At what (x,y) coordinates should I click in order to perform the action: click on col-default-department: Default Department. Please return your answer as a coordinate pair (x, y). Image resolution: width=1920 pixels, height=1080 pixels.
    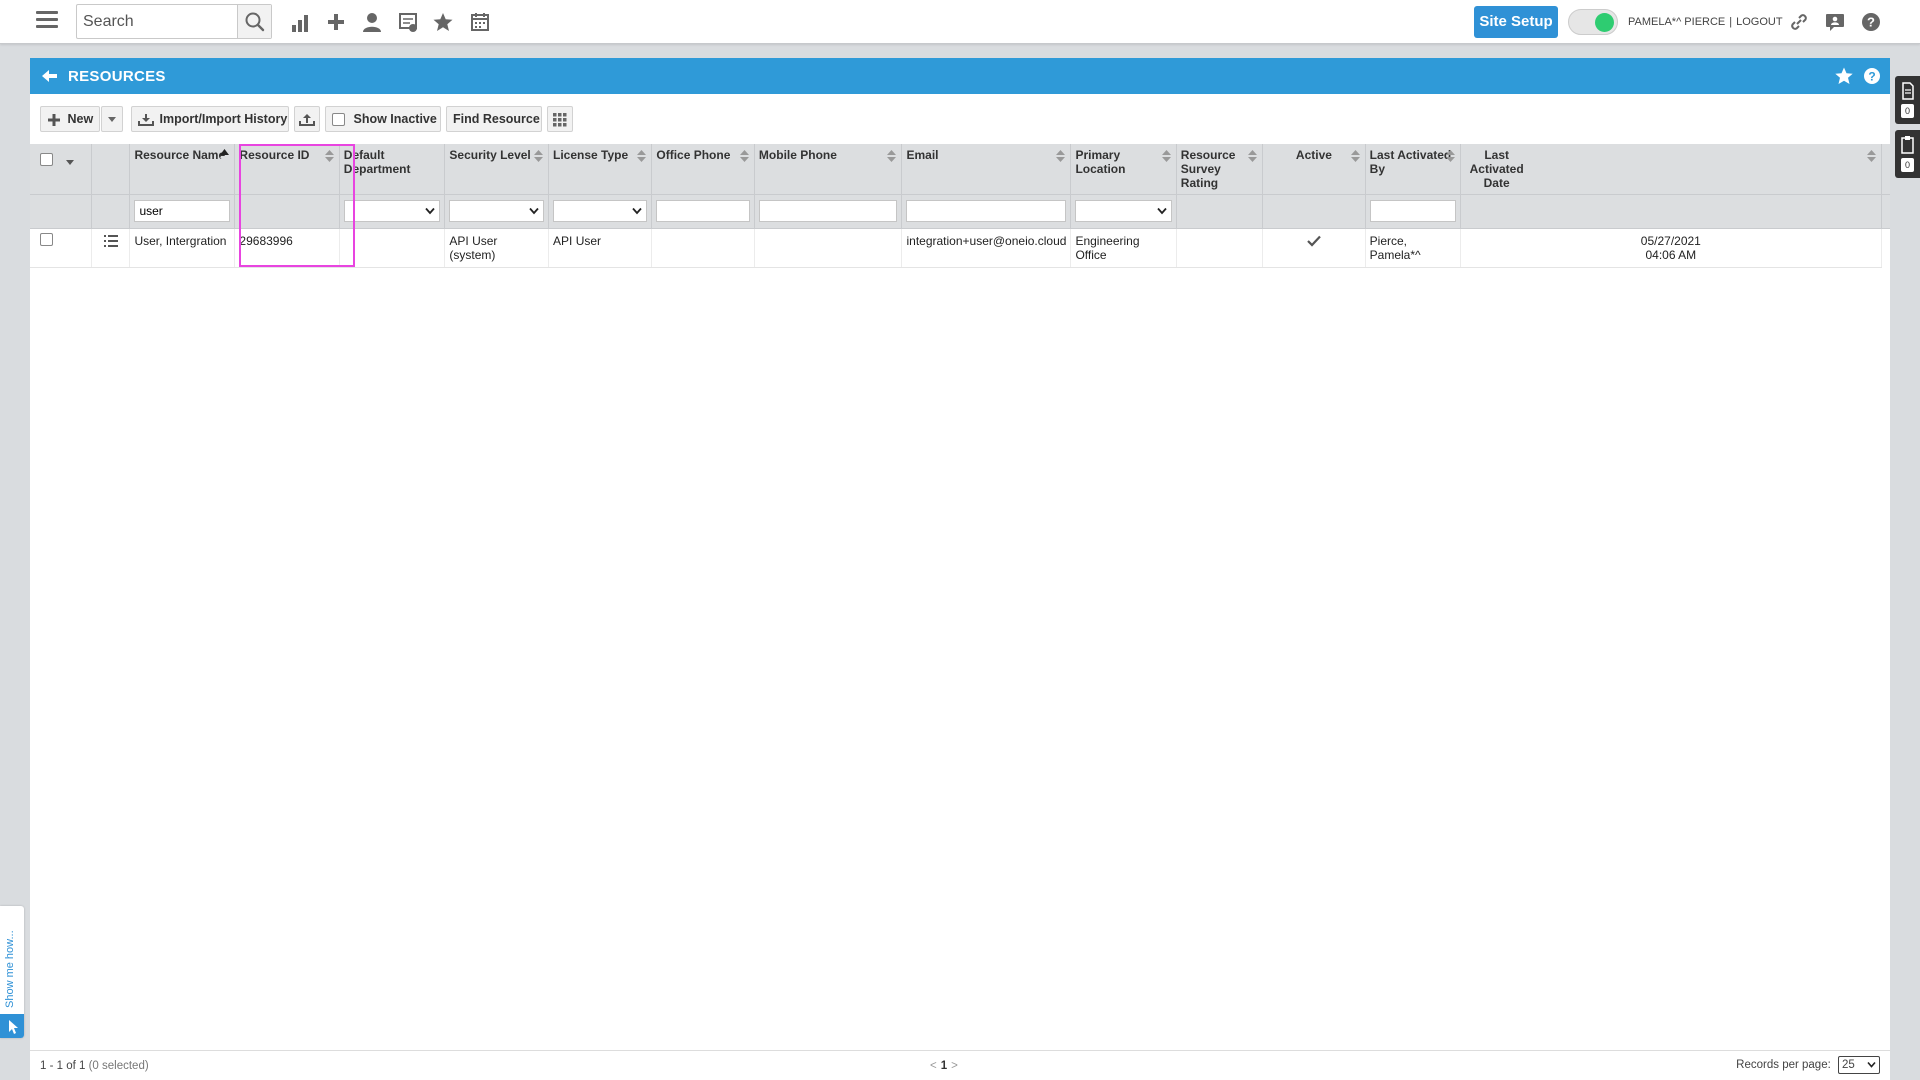
    Looking at the image, I should click on (392, 169).